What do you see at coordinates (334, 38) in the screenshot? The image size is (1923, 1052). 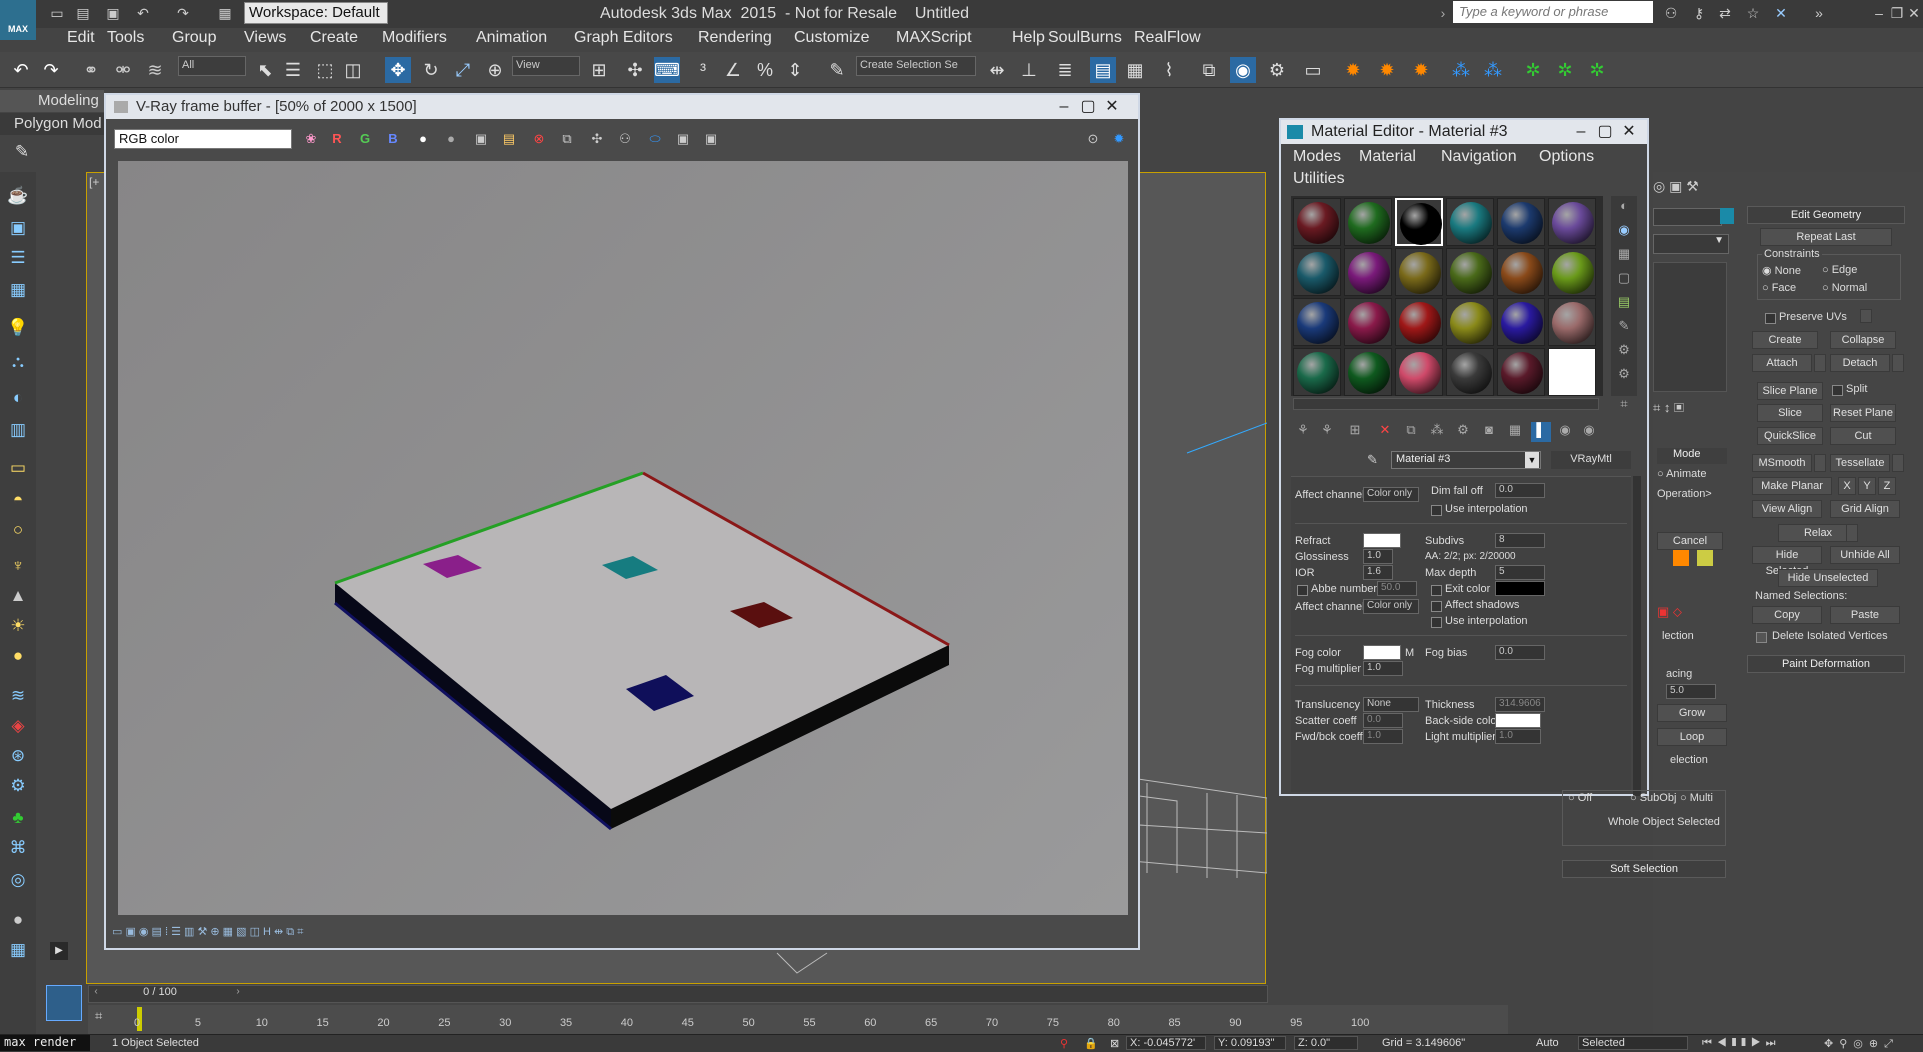 I see `menu-create: Create` at bounding box center [334, 38].